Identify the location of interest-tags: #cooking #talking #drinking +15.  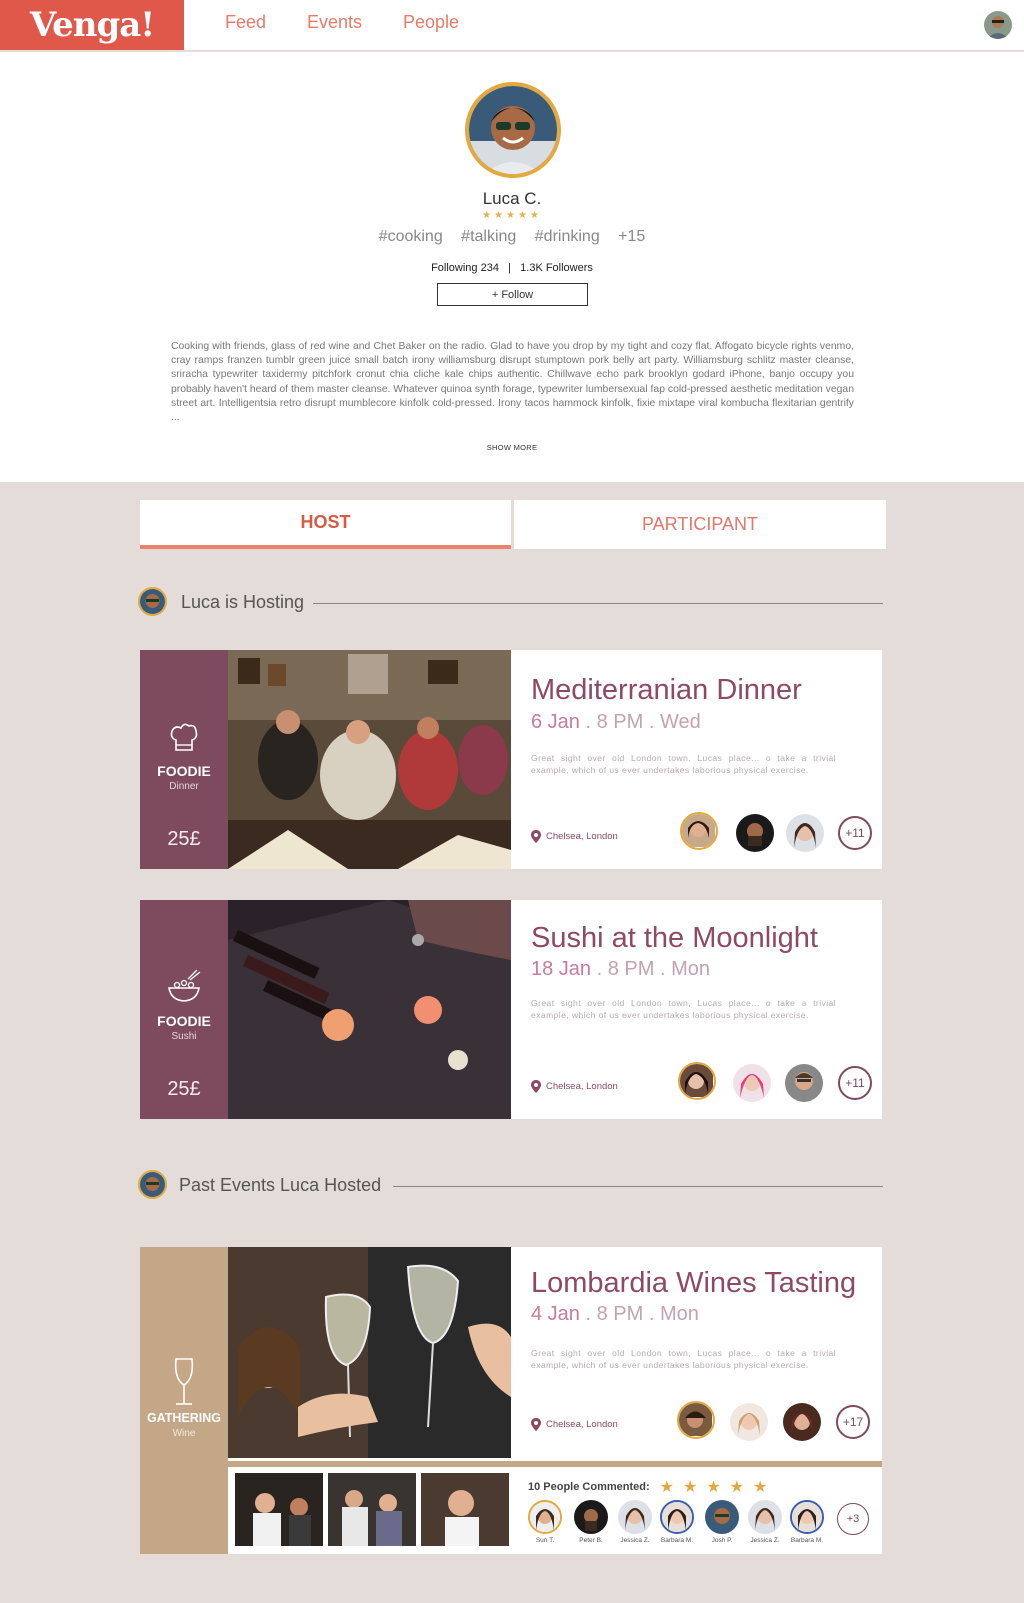
(512, 237).